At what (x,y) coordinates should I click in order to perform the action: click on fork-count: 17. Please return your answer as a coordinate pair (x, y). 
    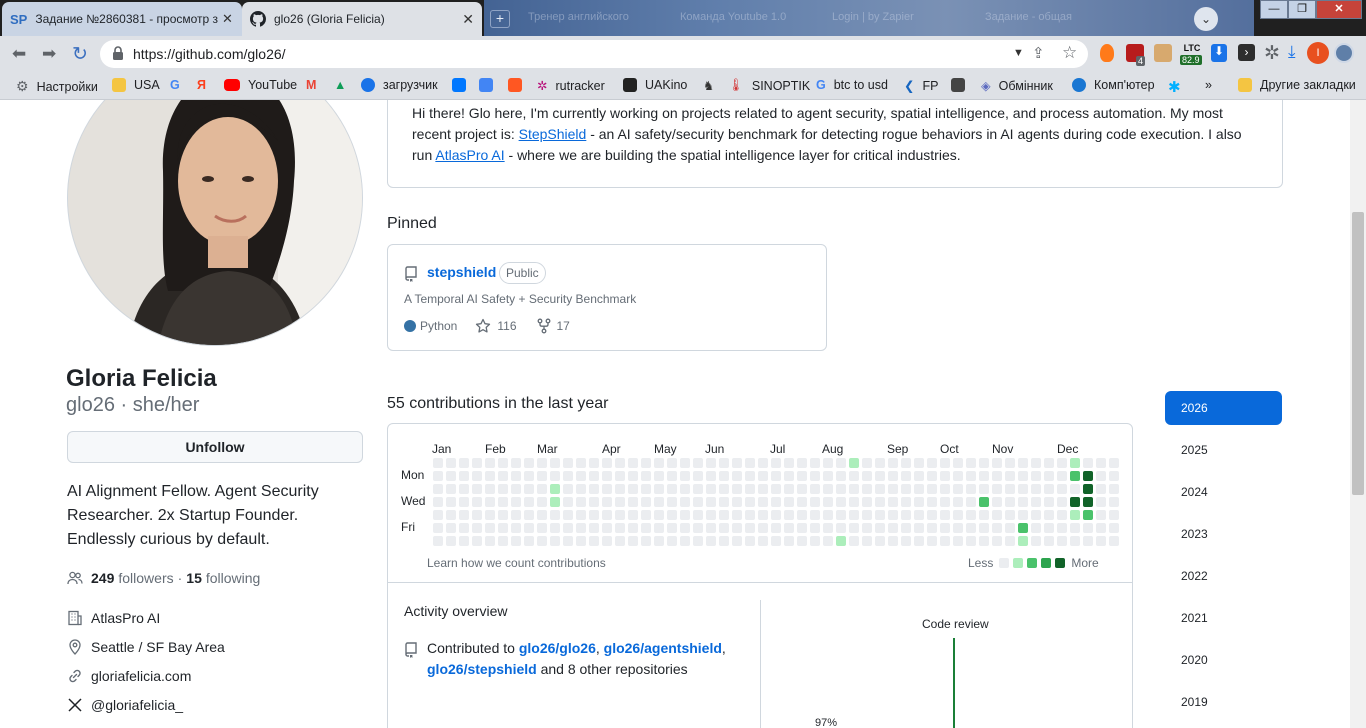
    Looking at the image, I should click on (563, 326).